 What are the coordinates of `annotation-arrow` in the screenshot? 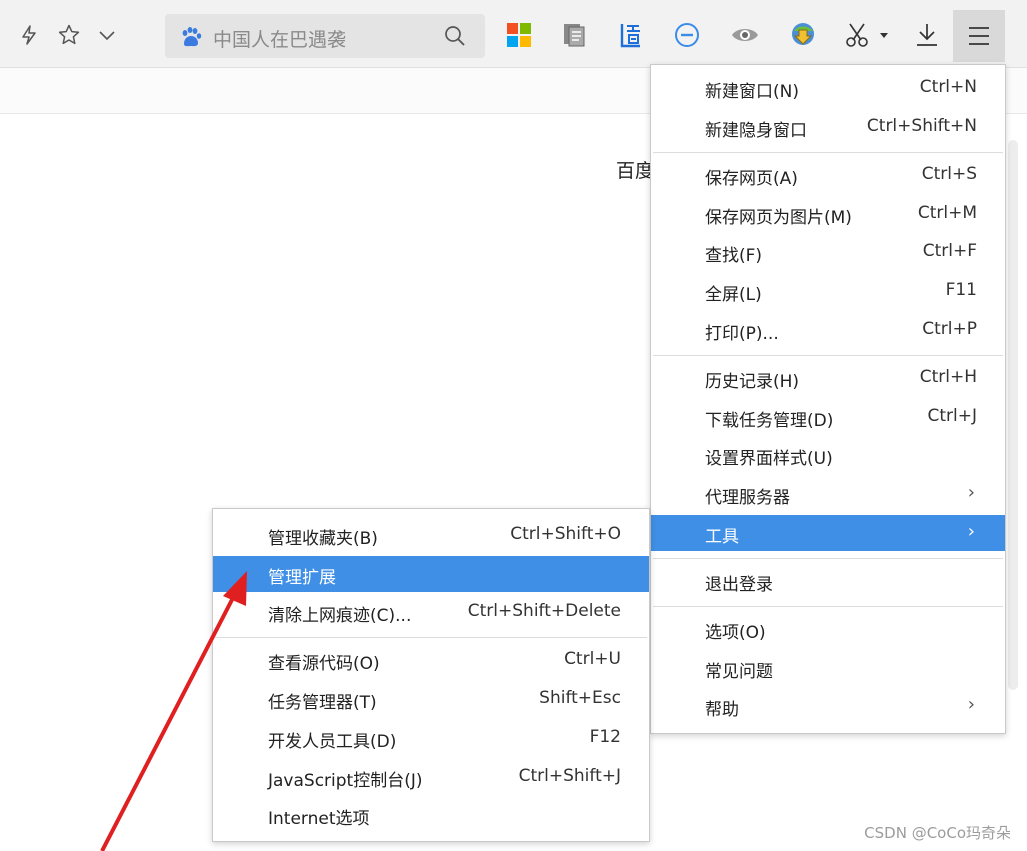 It's located at (173, 711).